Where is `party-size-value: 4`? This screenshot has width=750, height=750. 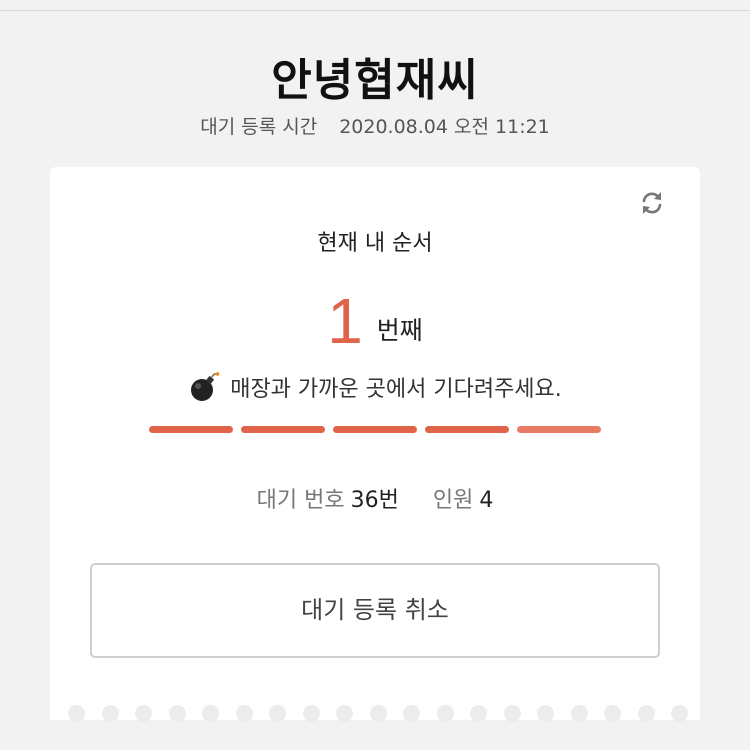
party-size-value: 4 is located at coordinates (486, 500).